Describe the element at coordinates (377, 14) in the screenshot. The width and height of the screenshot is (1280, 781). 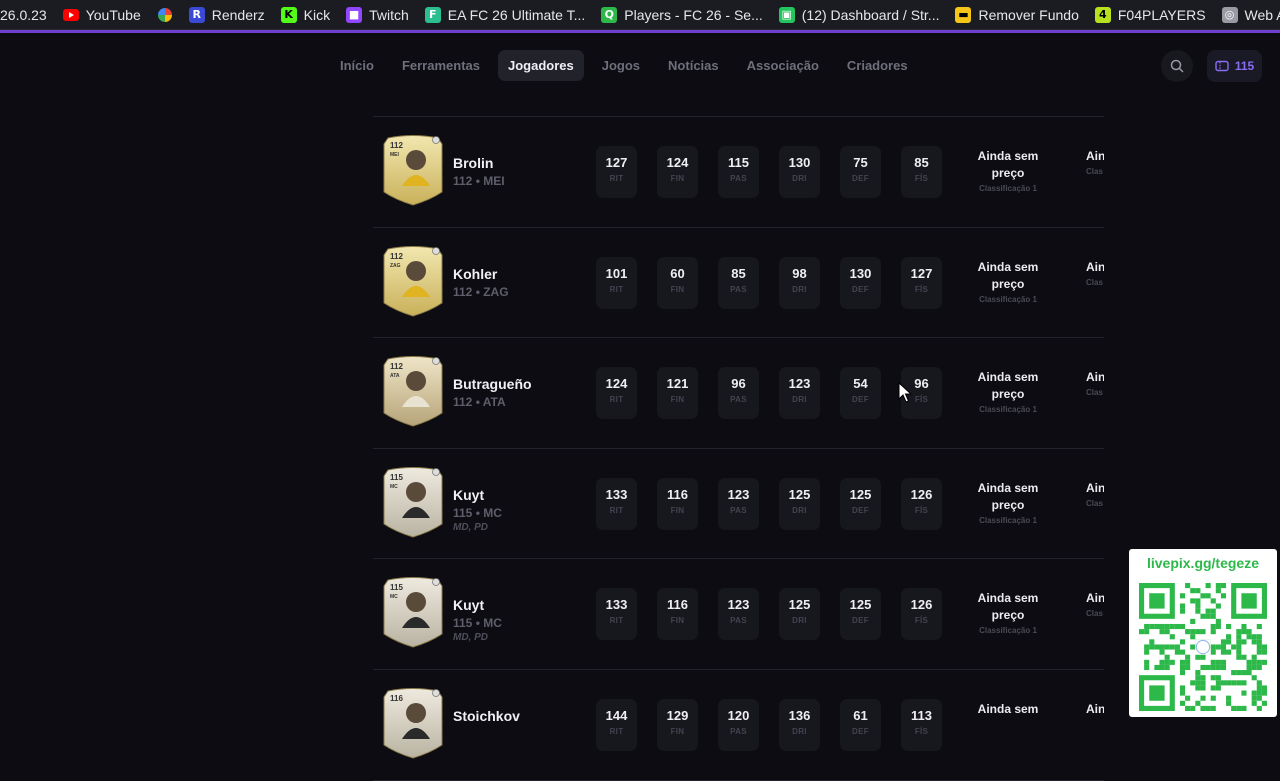
I see `bookmark-5: ■ Twitch` at that location.